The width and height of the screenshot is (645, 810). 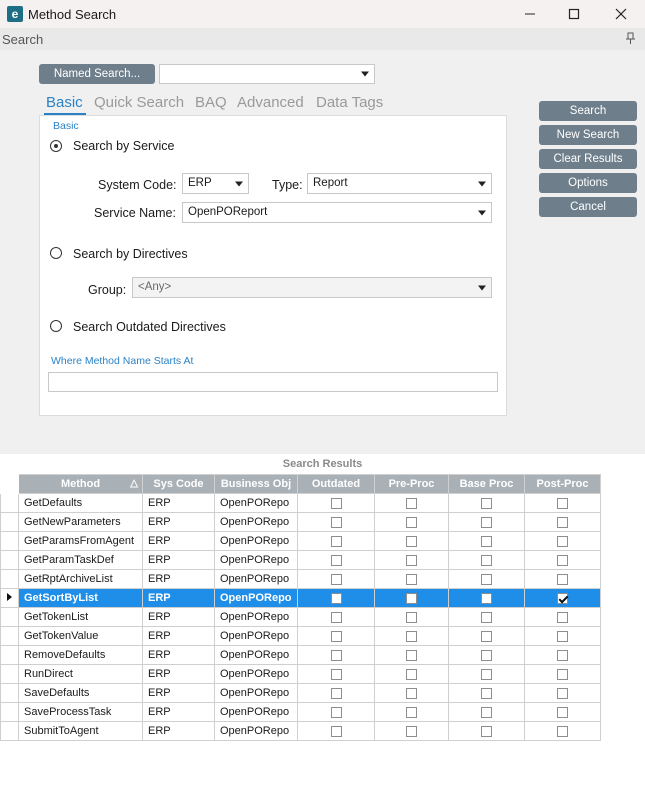 I want to click on table-row: SaveProcessTask ERP OpenPORepo, so click(x=300, y=712).